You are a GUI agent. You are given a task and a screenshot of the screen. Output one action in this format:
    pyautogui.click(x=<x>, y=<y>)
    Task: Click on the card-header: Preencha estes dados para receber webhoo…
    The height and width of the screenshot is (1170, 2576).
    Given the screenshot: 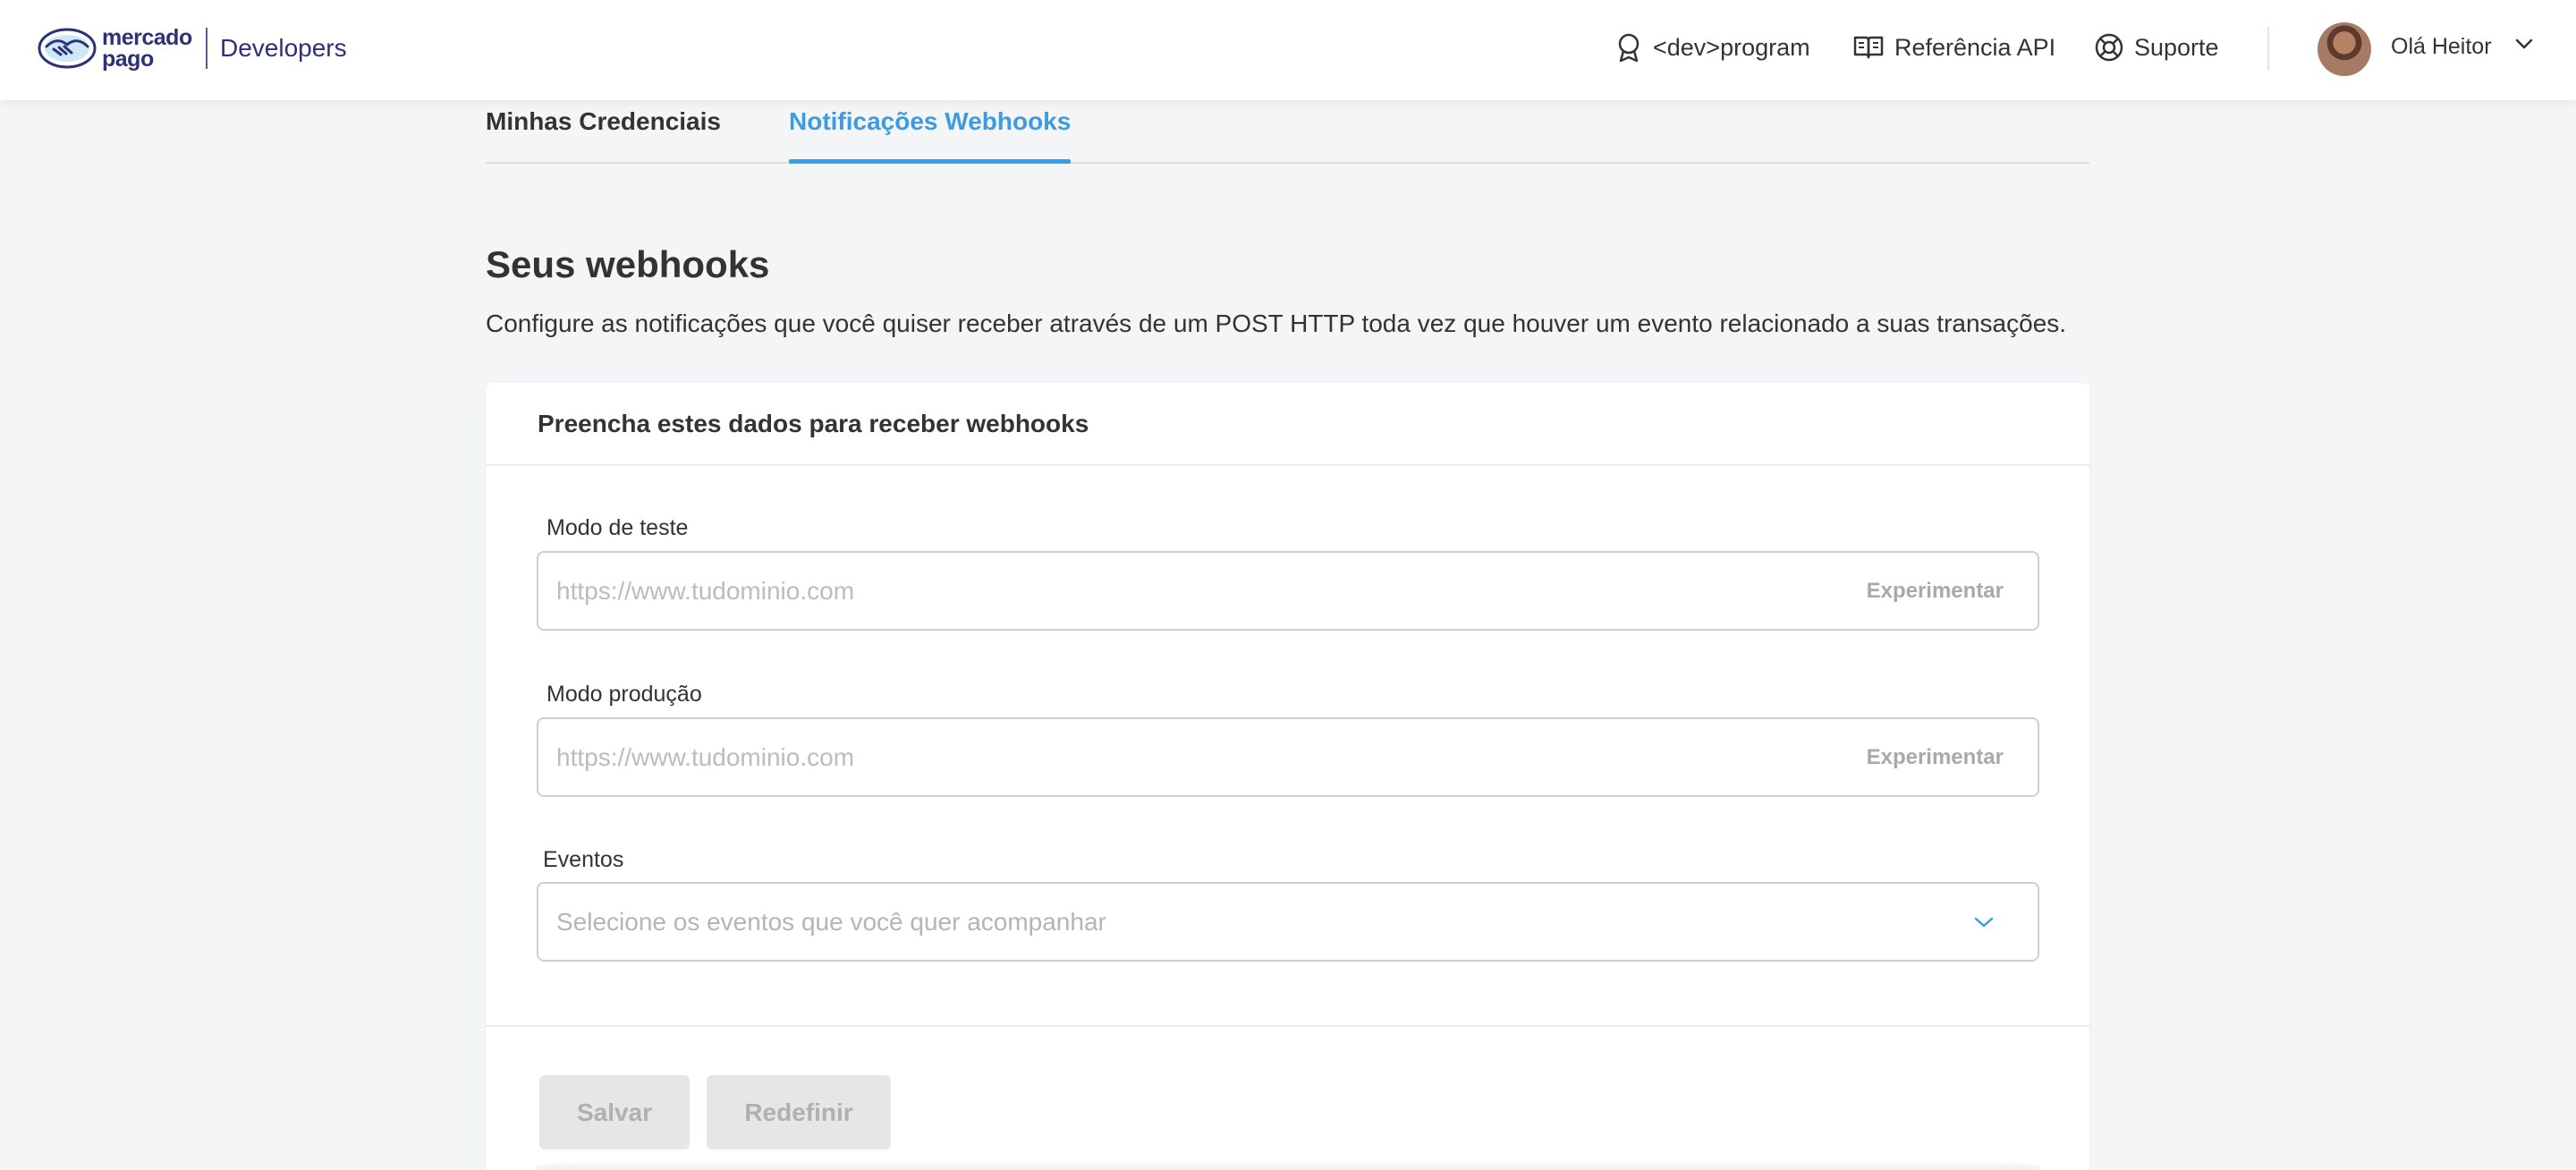 What is the action you would take?
    pyautogui.click(x=1287, y=424)
    